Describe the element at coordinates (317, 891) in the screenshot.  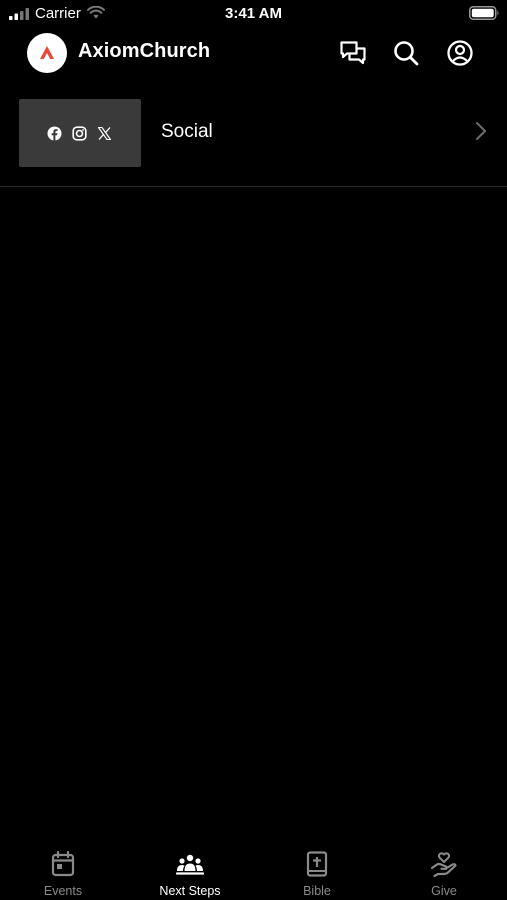
I see `tab-bible-label: Bible` at that location.